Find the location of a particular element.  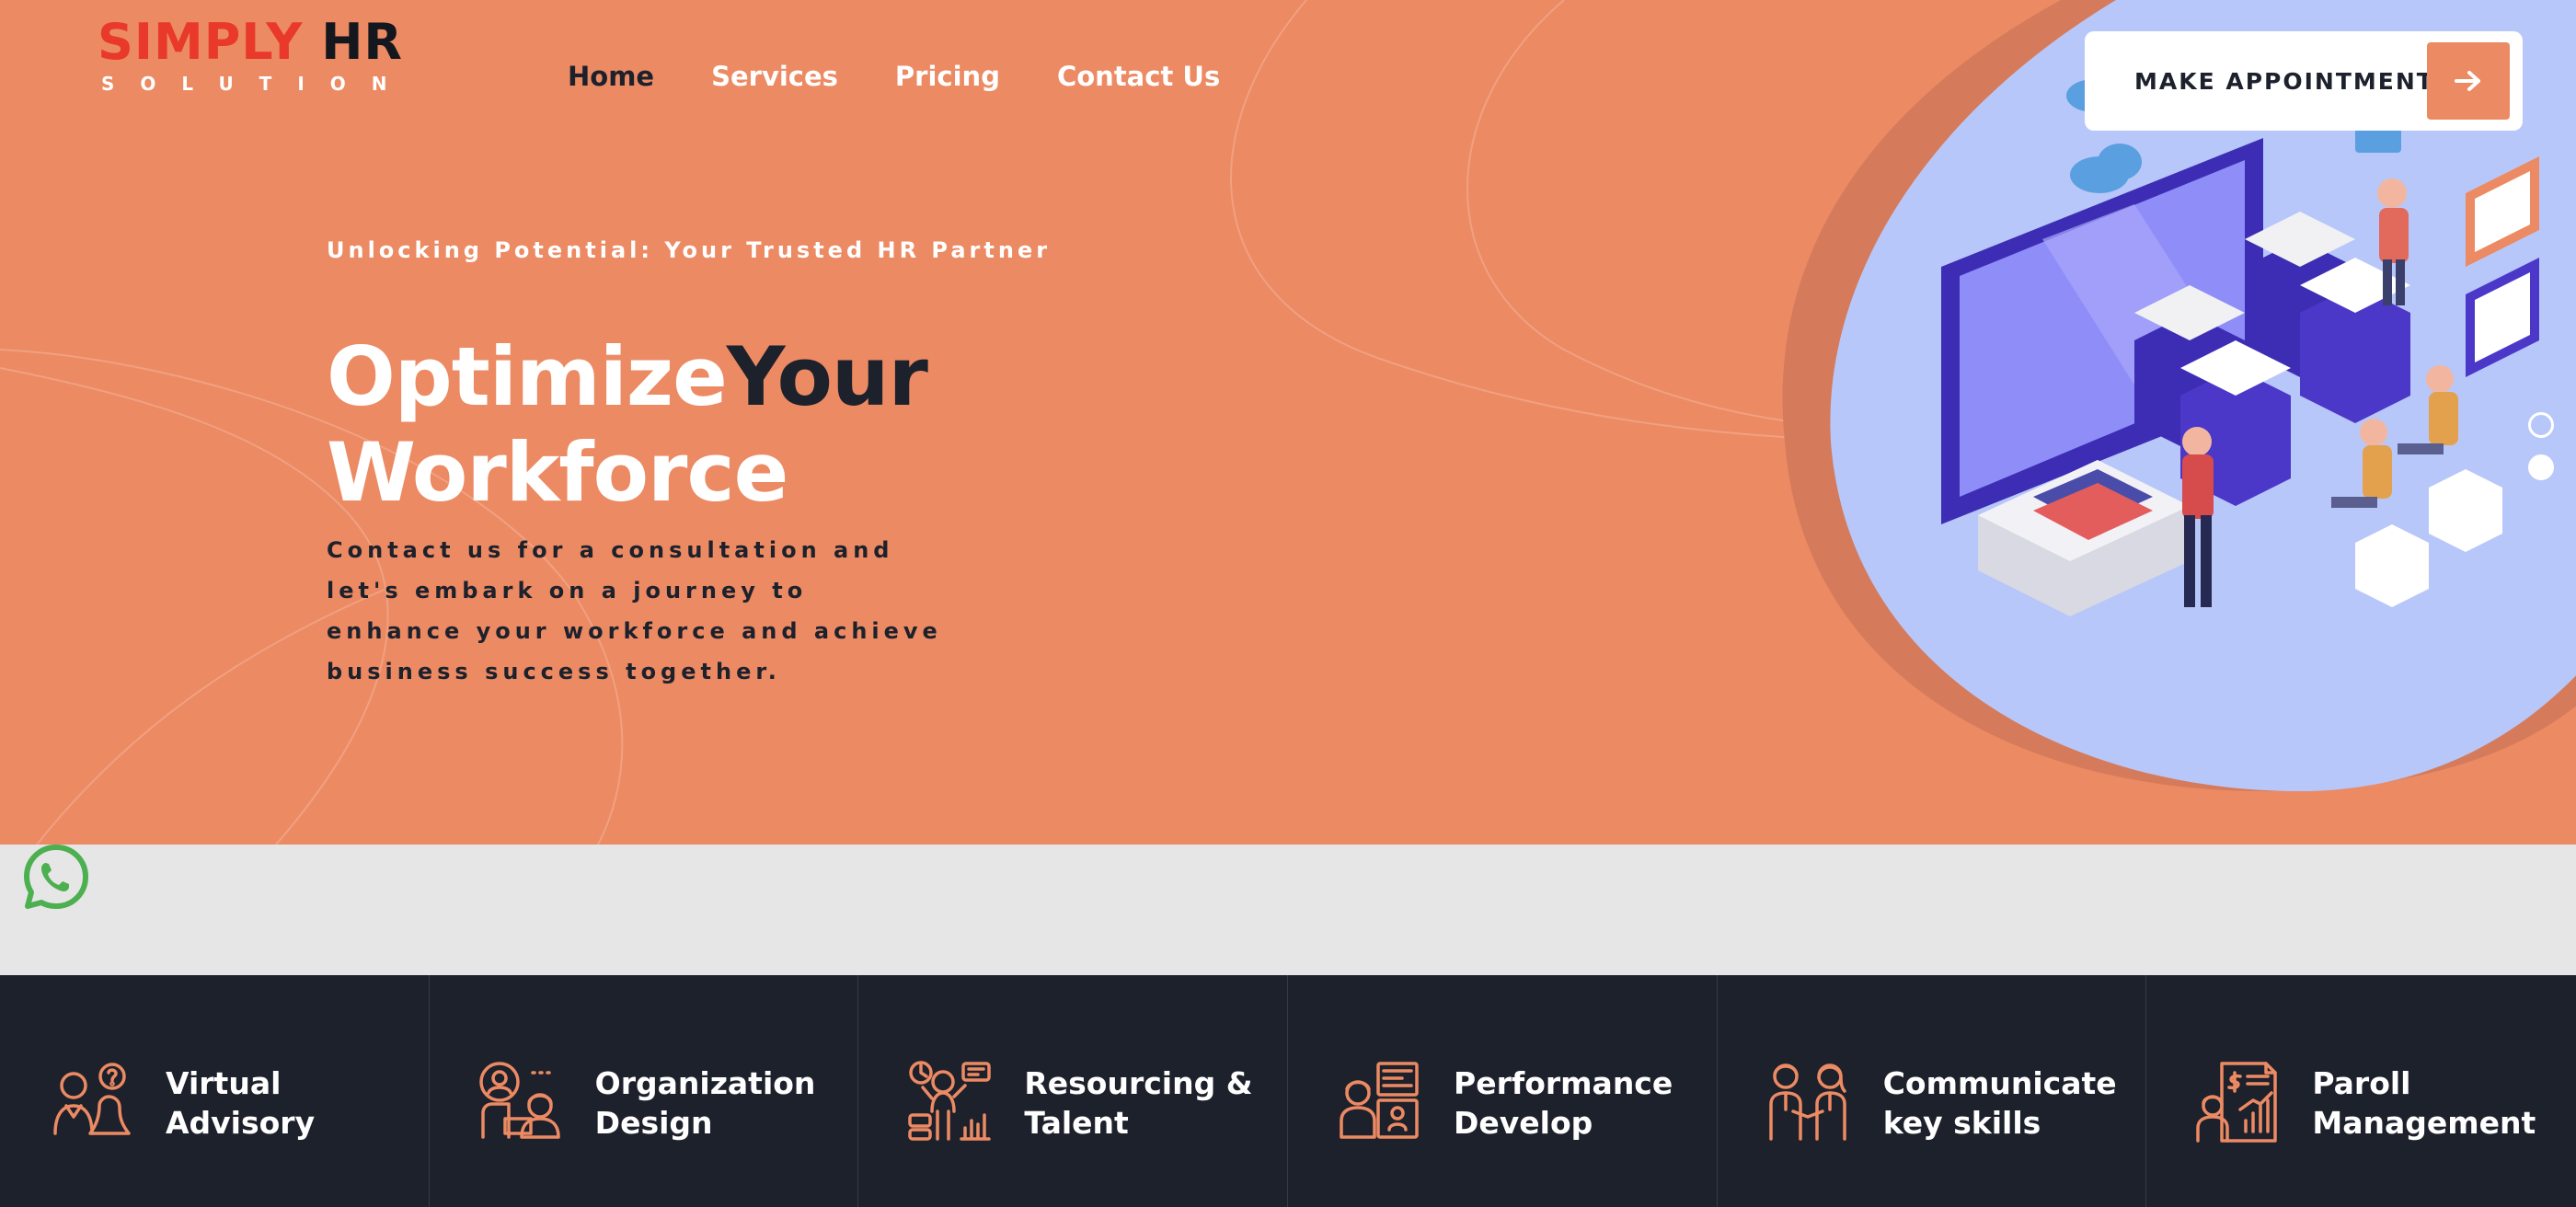

service-label-line2: Develop is located at coordinates (1523, 1123).